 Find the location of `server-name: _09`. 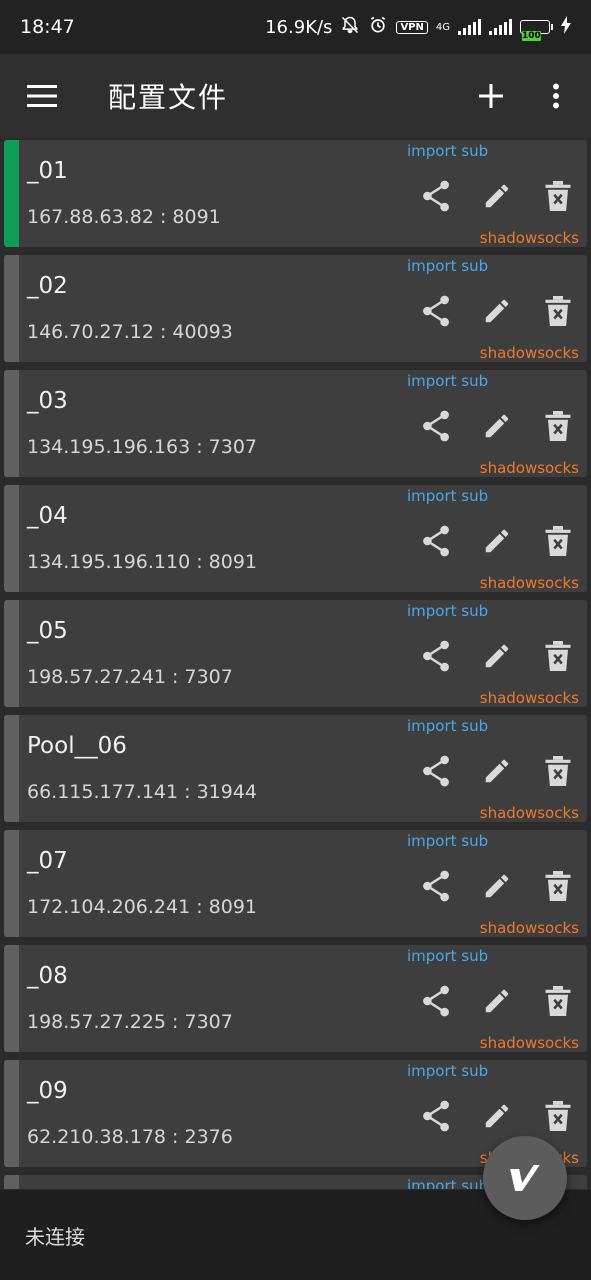

server-name: _09 is located at coordinates (47, 1091).